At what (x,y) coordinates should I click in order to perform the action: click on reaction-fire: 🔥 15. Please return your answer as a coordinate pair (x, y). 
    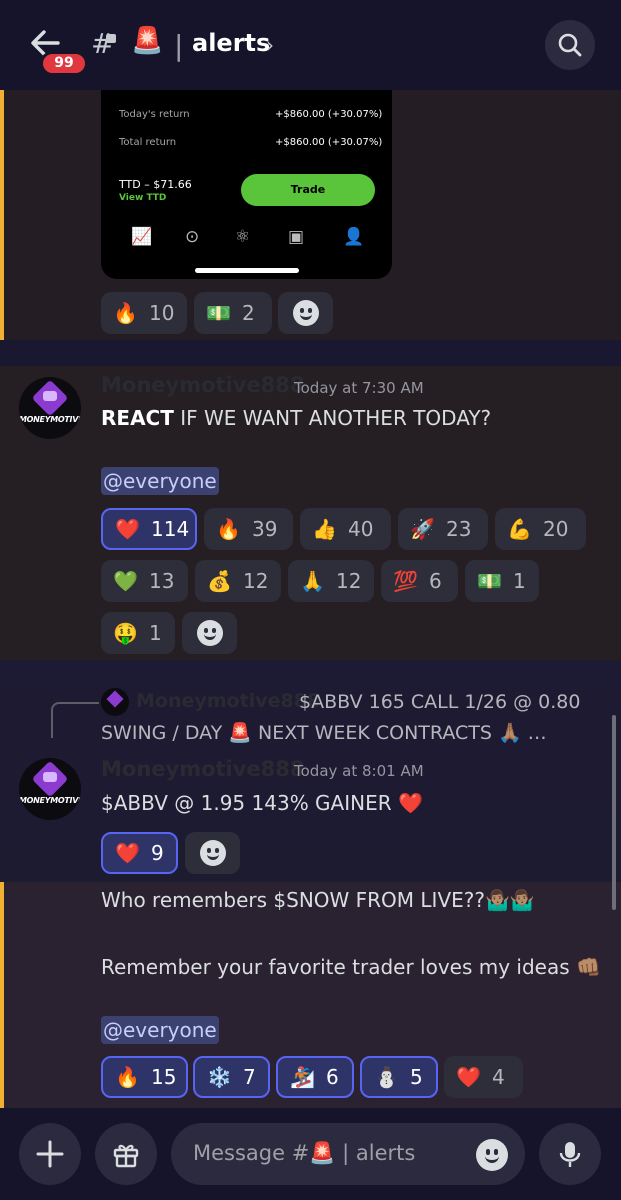
    Looking at the image, I should click on (144, 1077).